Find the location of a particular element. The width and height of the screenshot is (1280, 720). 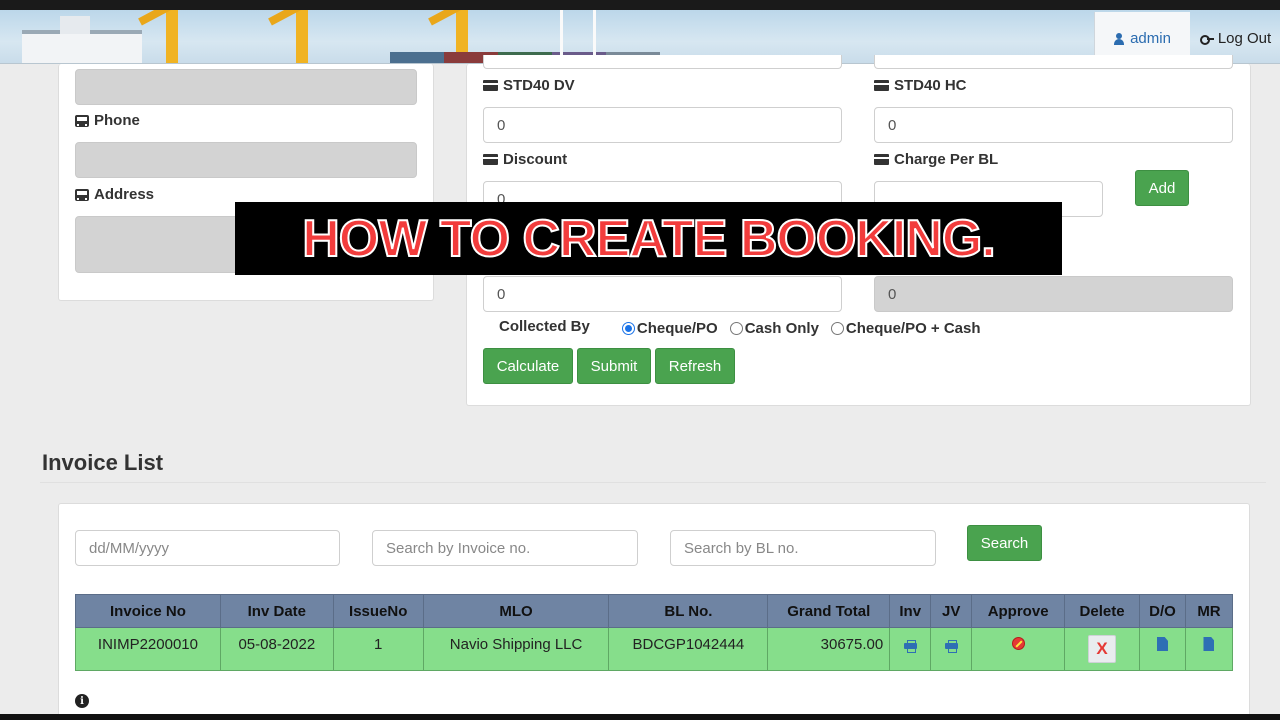

key-icon is located at coordinates (1206, 39).